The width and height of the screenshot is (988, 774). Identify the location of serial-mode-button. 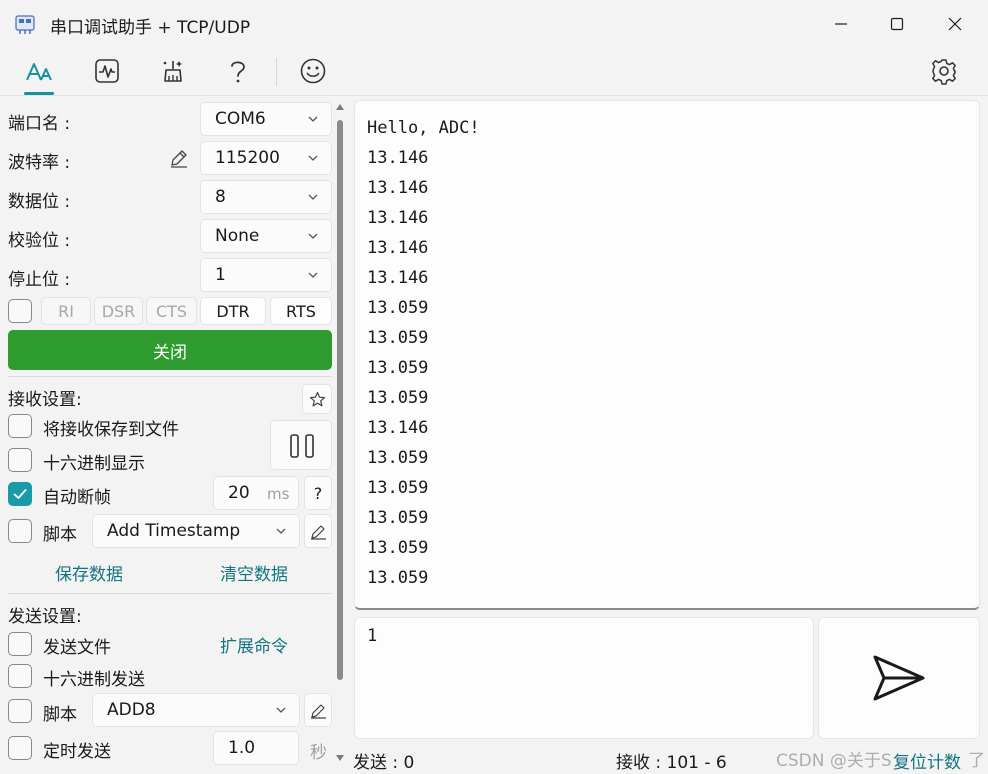
(39, 71).